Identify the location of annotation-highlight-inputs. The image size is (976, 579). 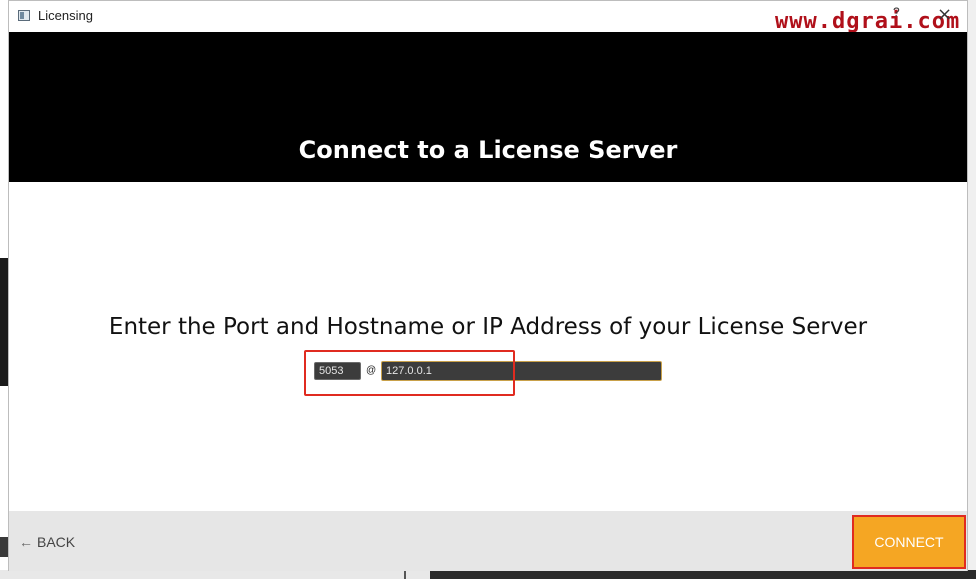
(409, 373).